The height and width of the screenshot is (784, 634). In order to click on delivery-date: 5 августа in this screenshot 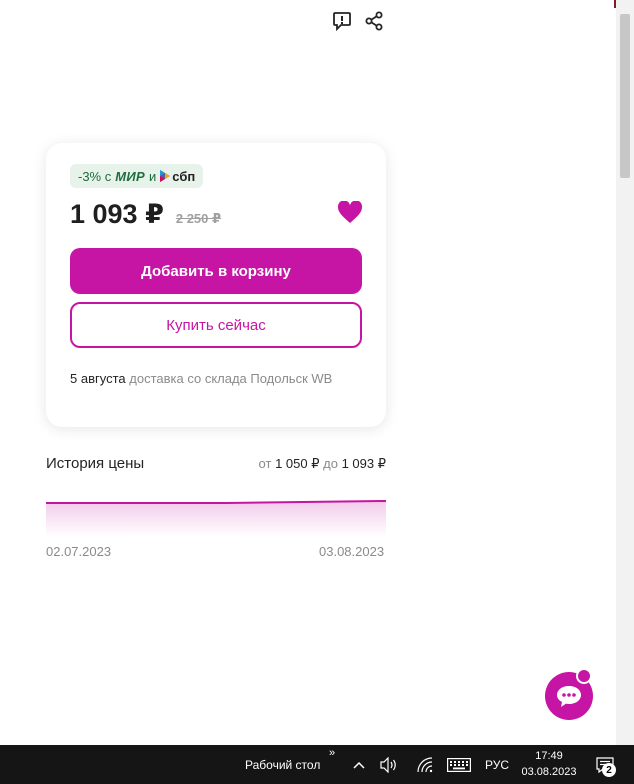, I will do `click(98, 378)`.